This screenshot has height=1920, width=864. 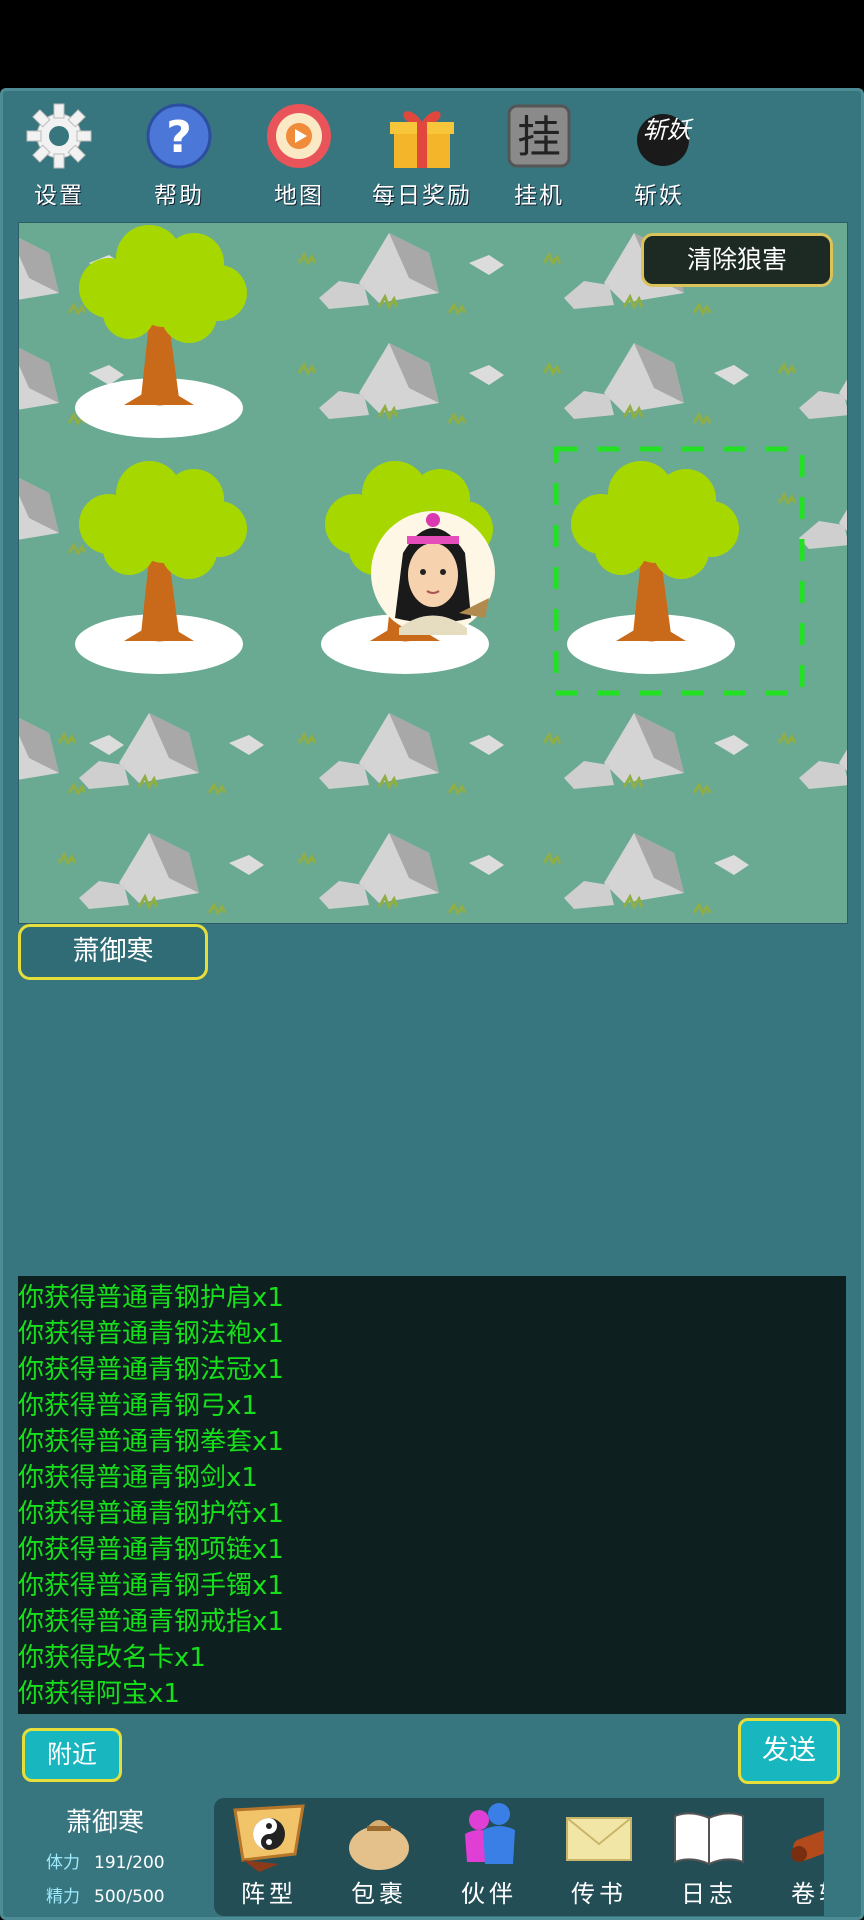 I want to click on dock-item-scroll: 卷轴, so click(x=794, y=1857).